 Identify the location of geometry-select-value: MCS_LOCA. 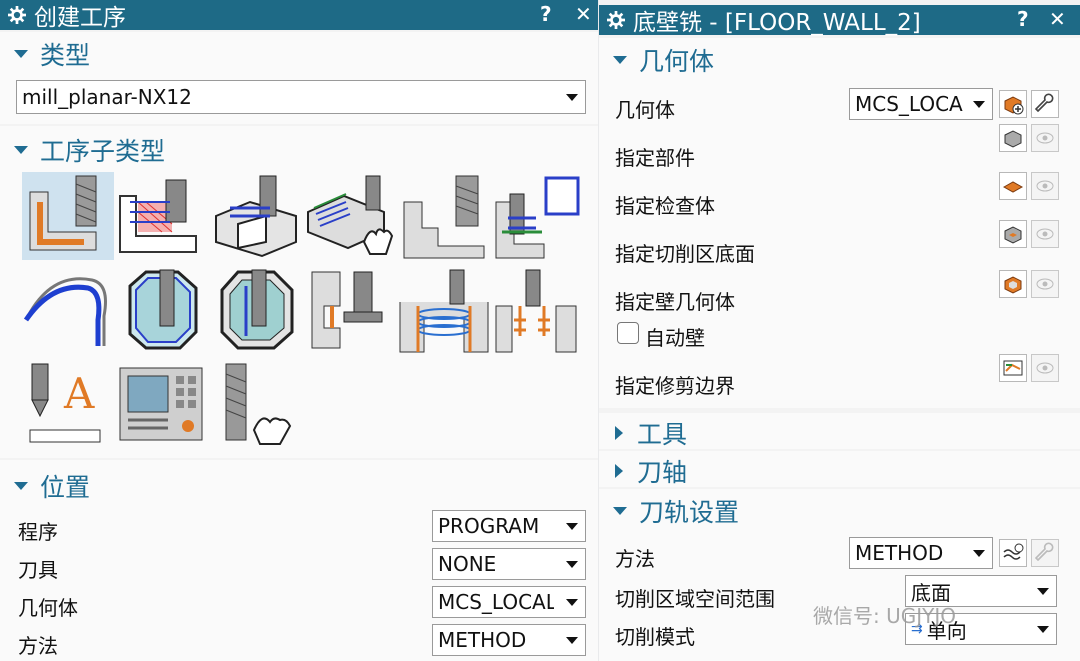
(909, 104).